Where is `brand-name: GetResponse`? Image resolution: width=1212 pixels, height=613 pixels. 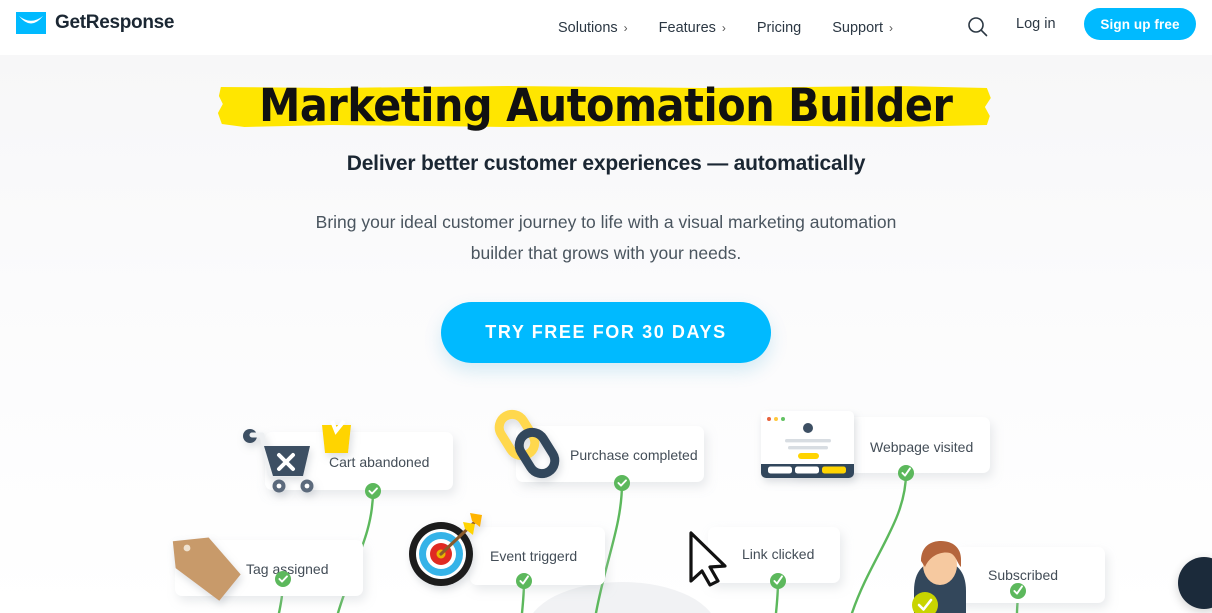 brand-name: GetResponse is located at coordinates (115, 22).